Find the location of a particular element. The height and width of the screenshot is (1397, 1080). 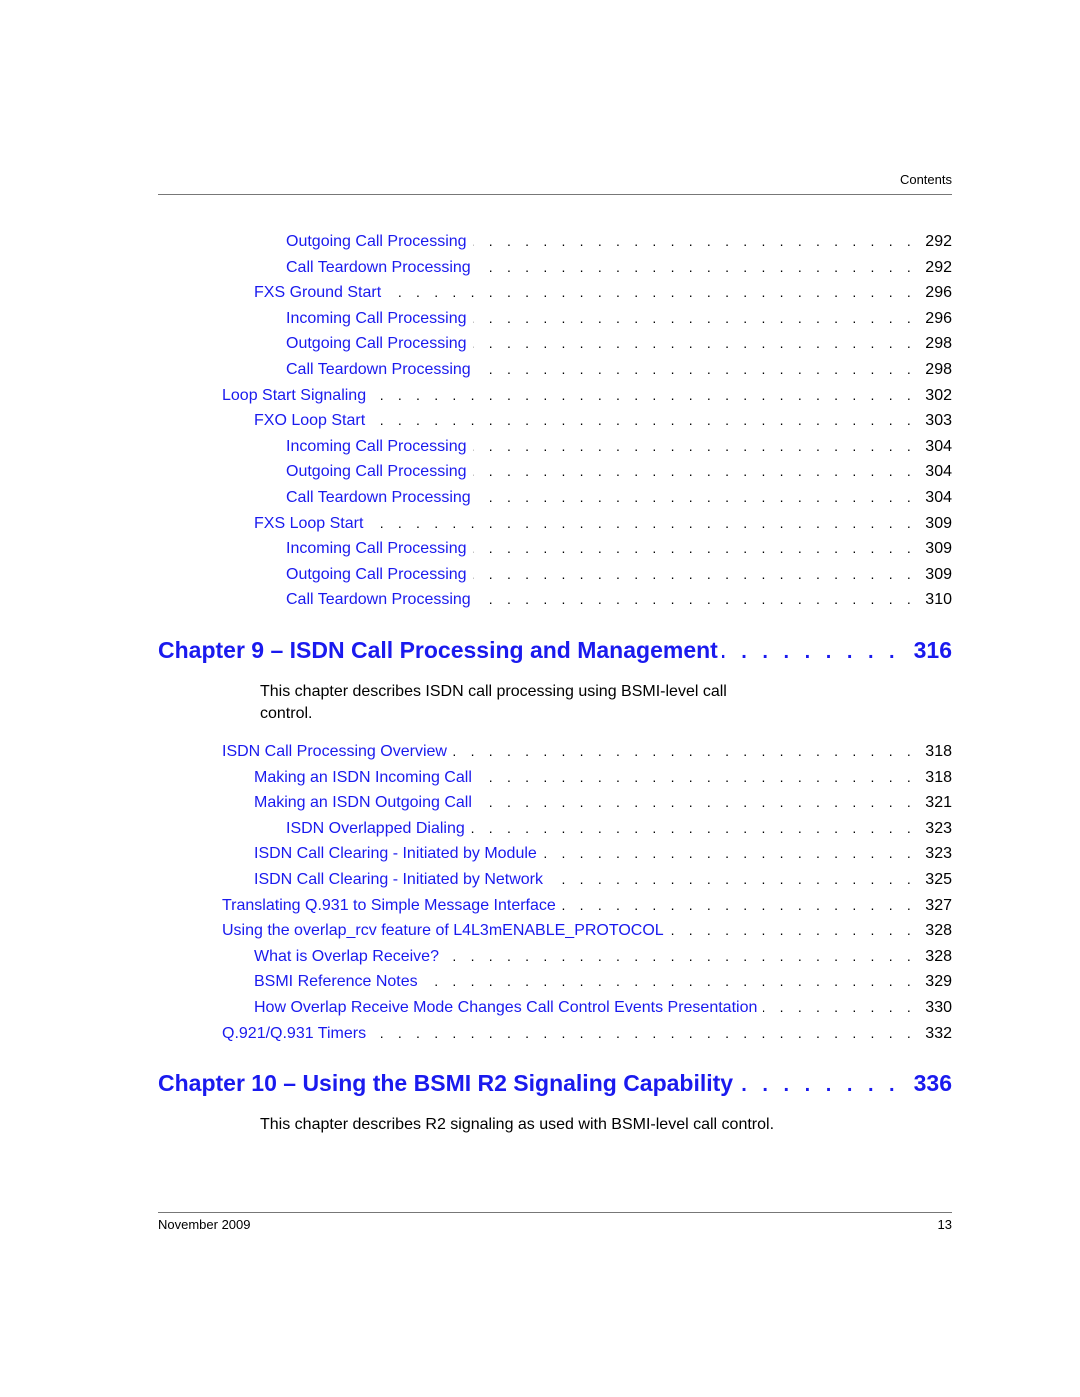

header-label: Contents is located at coordinates (925, 179).